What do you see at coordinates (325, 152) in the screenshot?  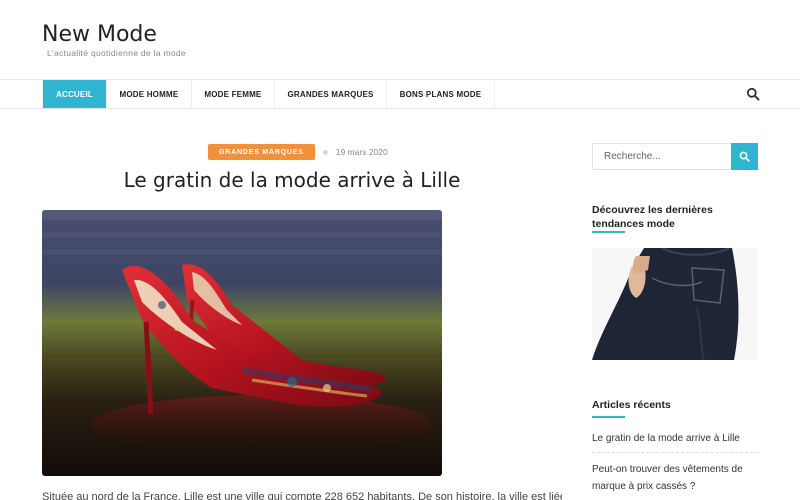 I see `meta-separator-dot` at bounding box center [325, 152].